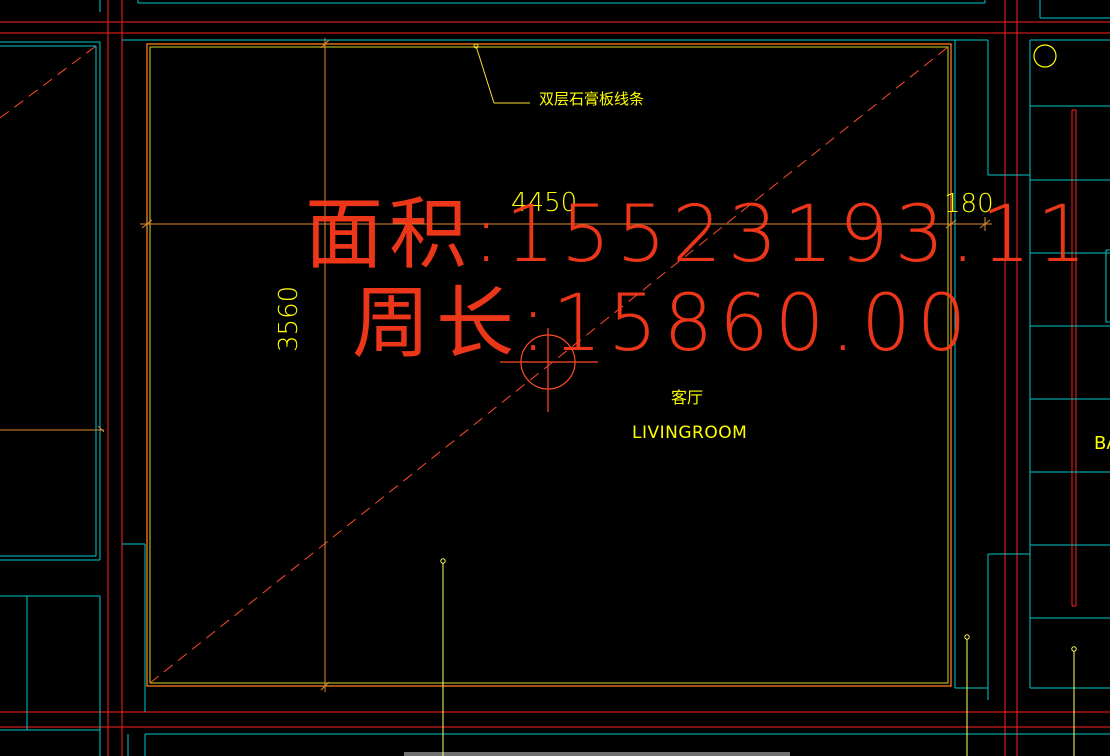  What do you see at coordinates (592, 99) in the screenshot?
I see `ceiling-note-label: 双层石膏板线条` at bounding box center [592, 99].